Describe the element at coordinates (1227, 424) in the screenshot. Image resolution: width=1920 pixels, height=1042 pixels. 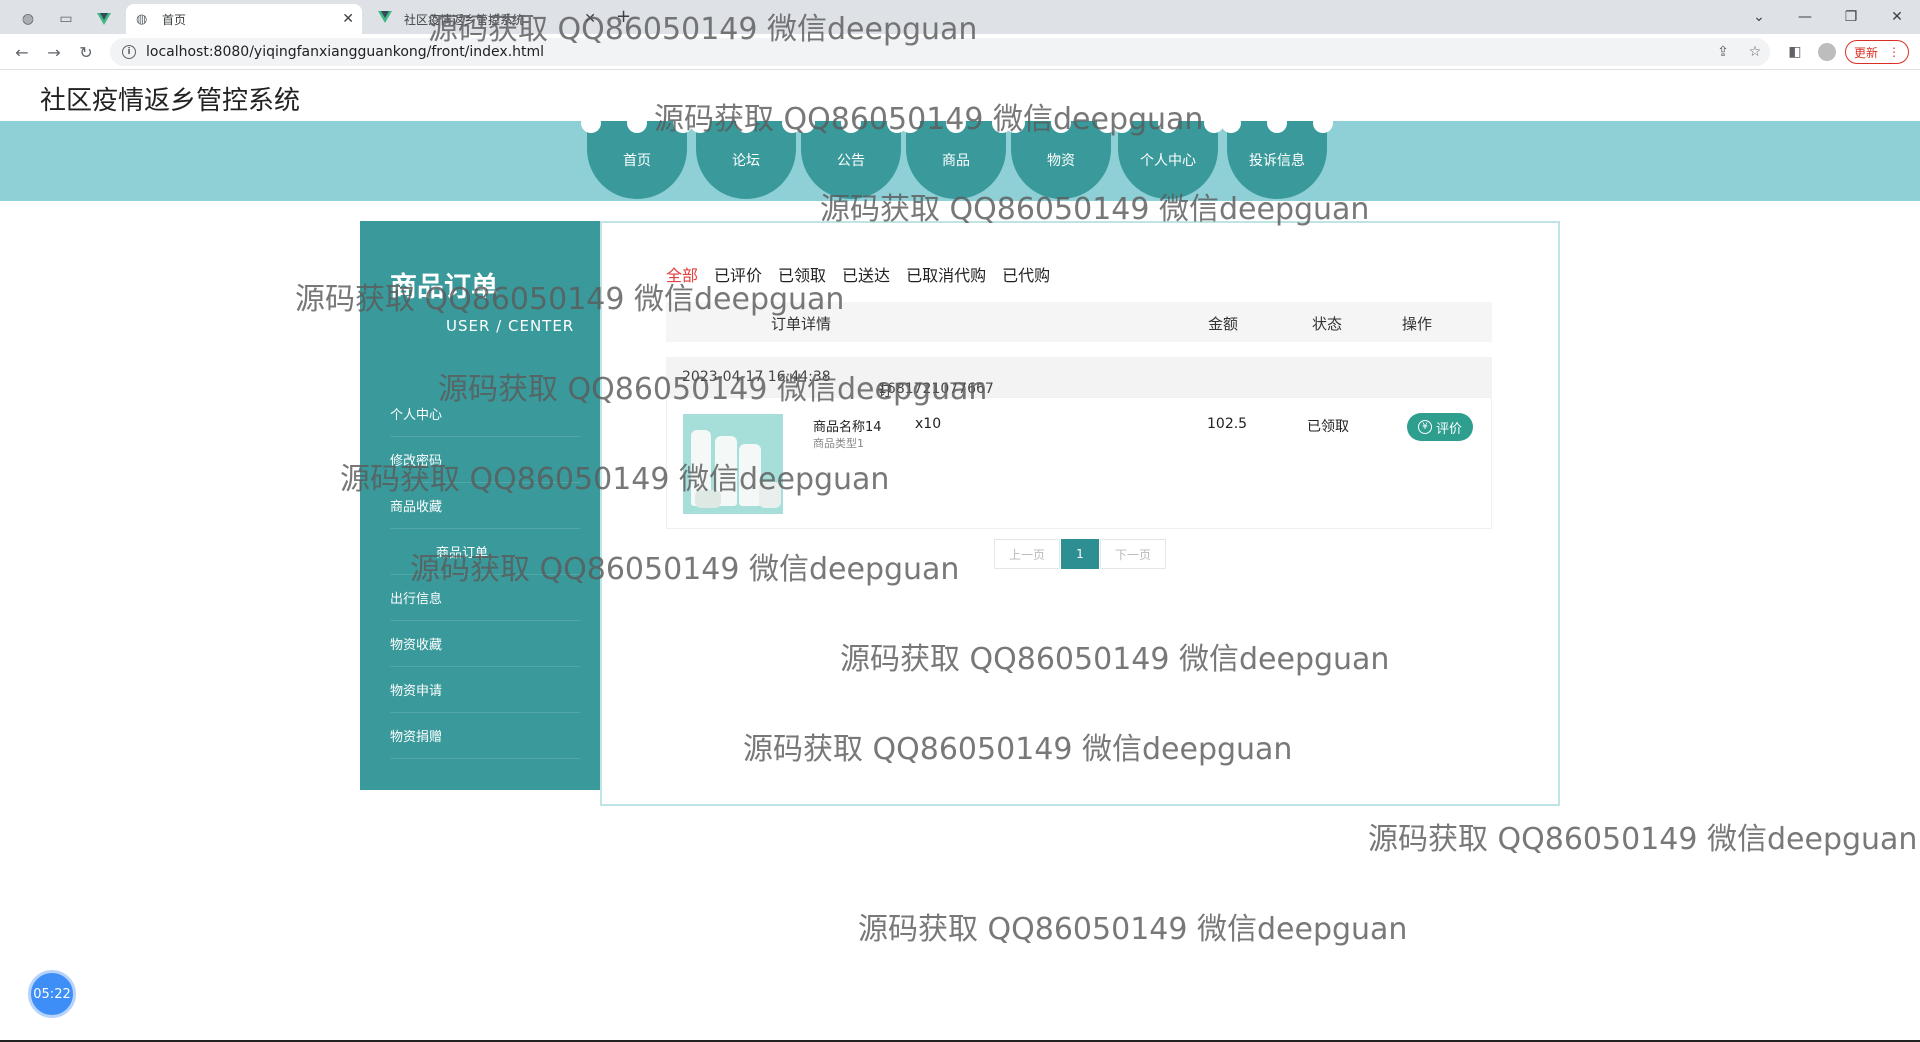
I see `order-amount: 102.5` at that location.